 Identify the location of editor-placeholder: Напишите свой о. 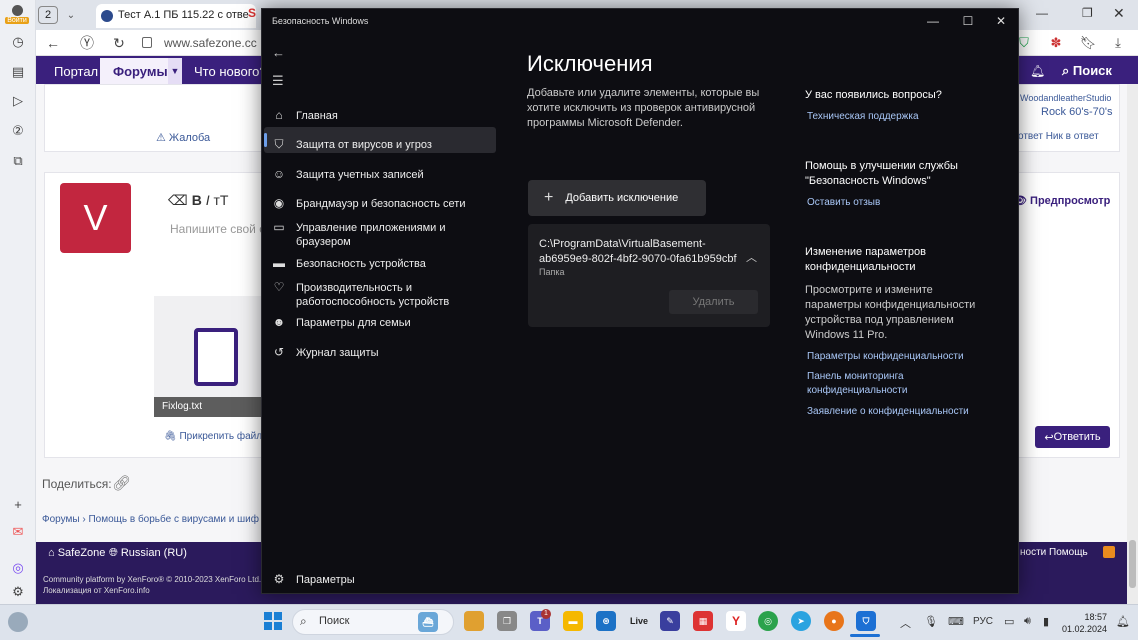
(218, 229).